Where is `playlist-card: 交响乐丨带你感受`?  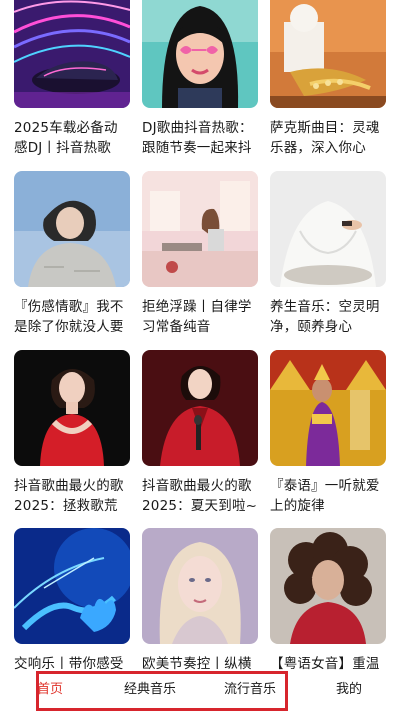
playlist-card: 交响乐丨带你感受 is located at coordinates (72, 601).